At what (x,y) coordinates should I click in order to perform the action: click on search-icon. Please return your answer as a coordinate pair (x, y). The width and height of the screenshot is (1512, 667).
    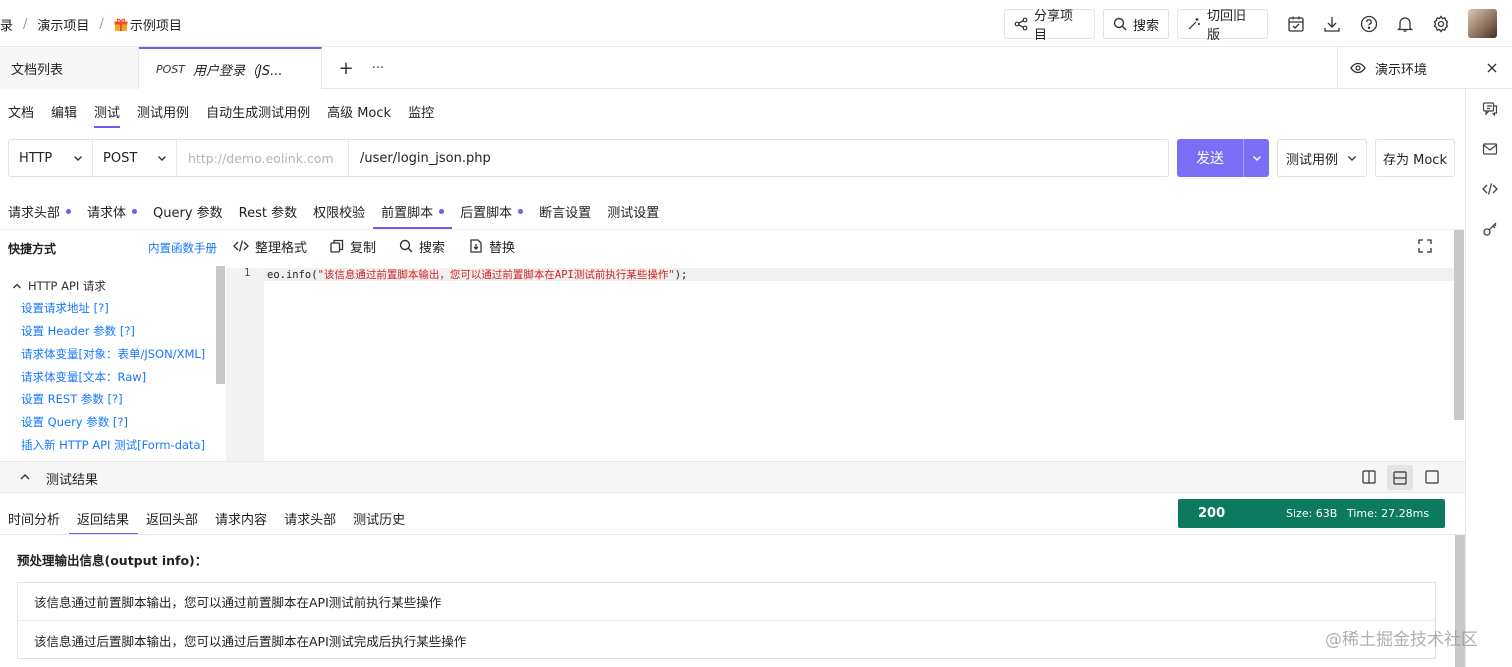
    Looking at the image, I should click on (406, 246).